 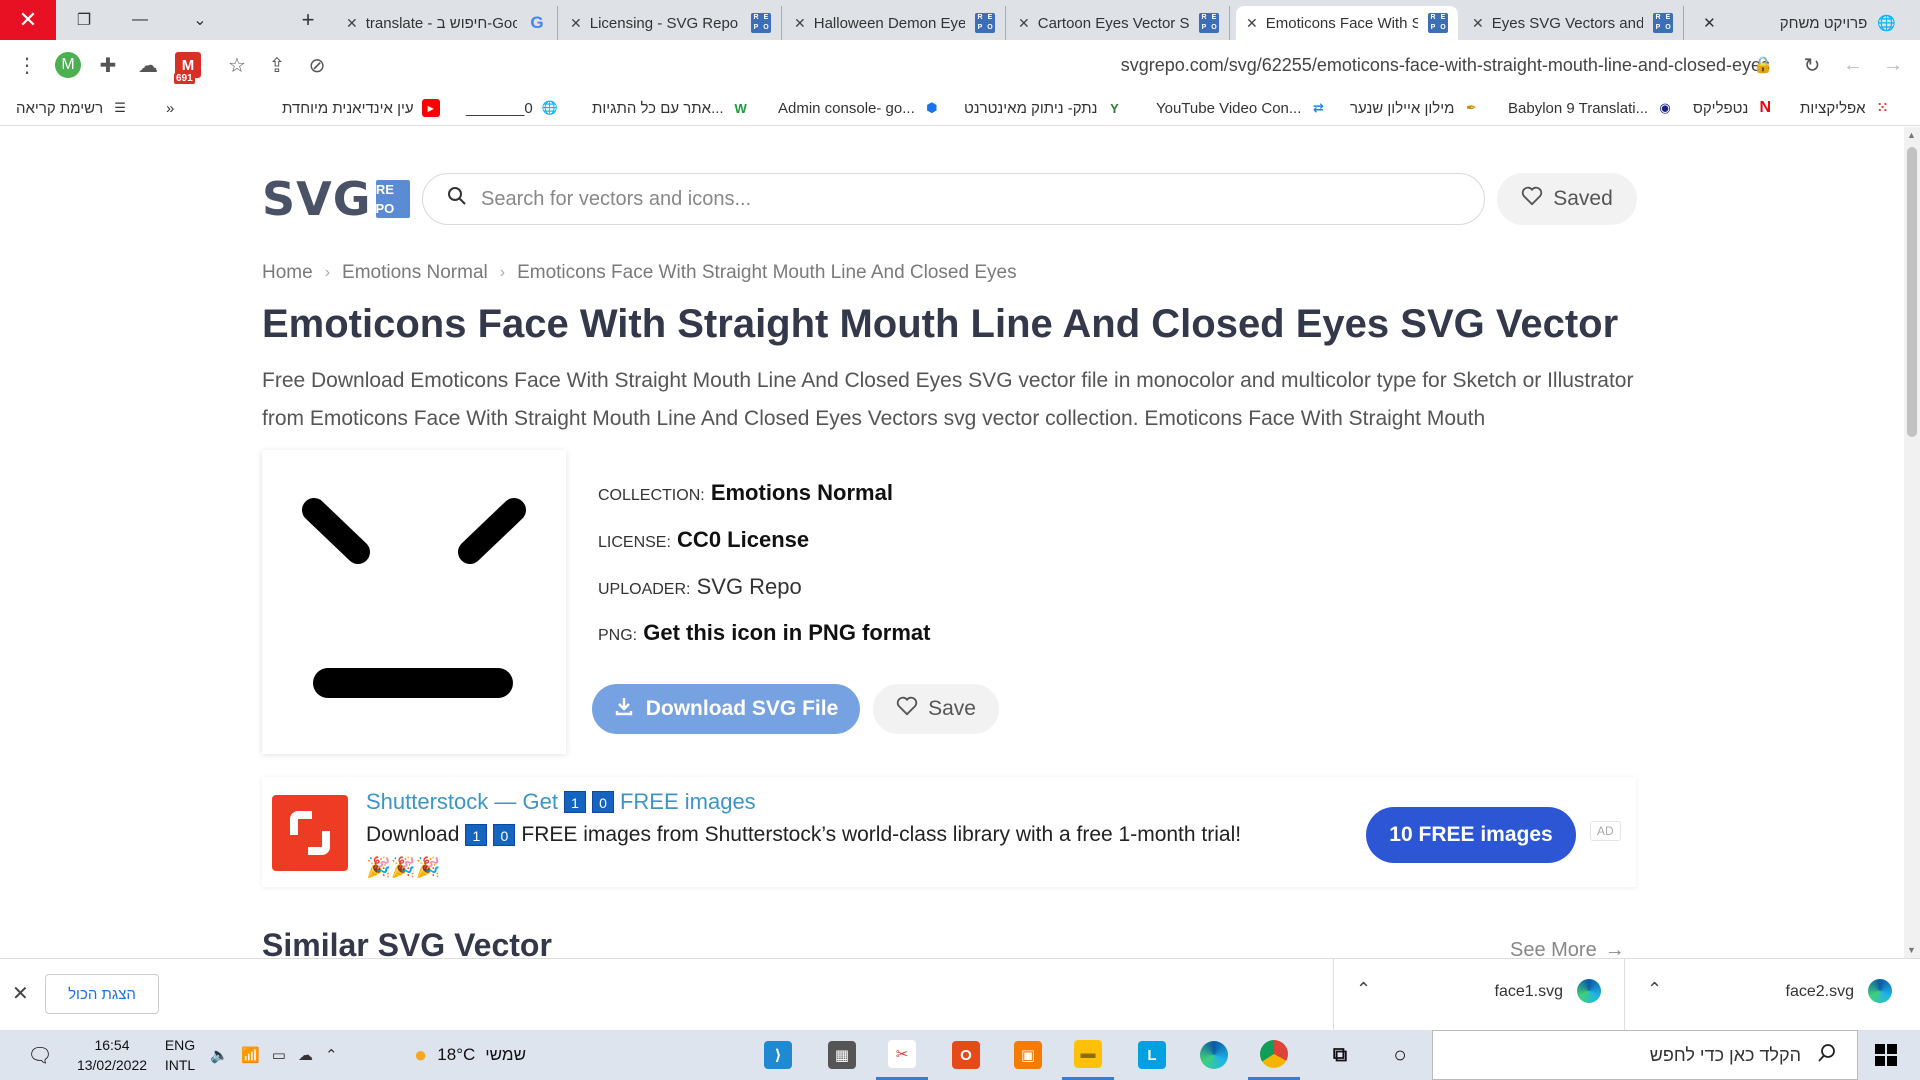 I want to click on language-indicator: ENG INTL, so click(x=180, y=1055).